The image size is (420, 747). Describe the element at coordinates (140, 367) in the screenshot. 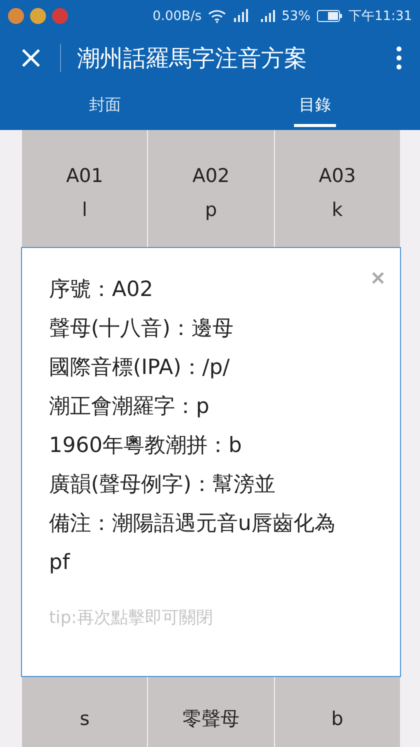

I see `detail-line: 國際音標(IPA)：/p/` at that location.